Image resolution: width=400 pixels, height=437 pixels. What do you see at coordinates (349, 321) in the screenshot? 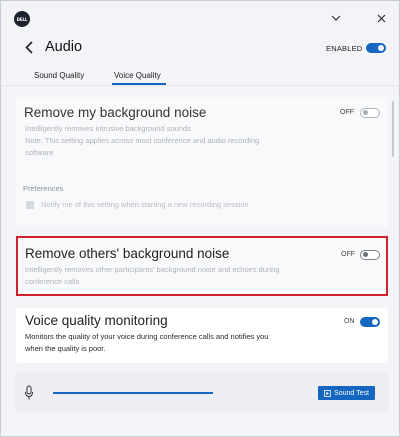
I see `voice-monitoring-state: ON` at bounding box center [349, 321].